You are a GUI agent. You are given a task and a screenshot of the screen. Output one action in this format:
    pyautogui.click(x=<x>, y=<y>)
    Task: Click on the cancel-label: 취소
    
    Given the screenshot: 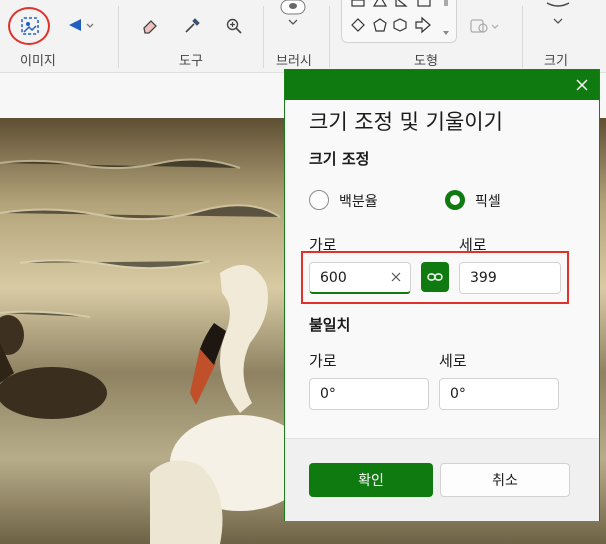 What is the action you would take?
    pyautogui.click(x=505, y=481)
    